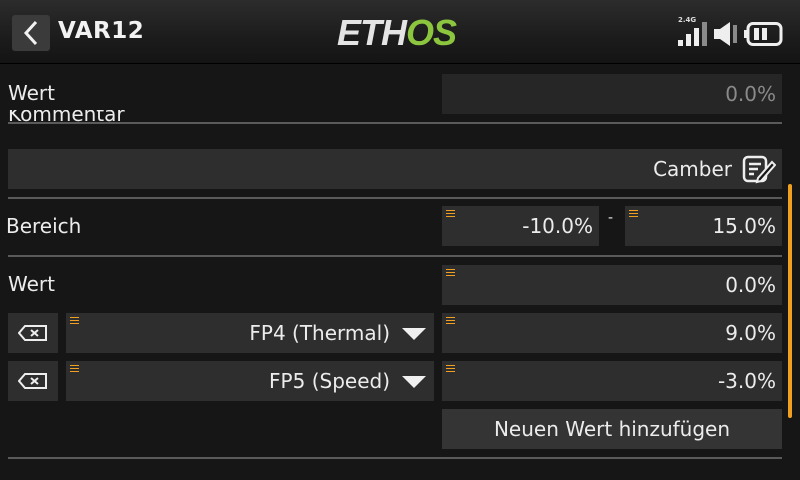 Image resolution: width=800 pixels, height=480 pixels. What do you see at coordinates (520, 226) in the screenshot?
I see `range-min-field: -10.0%` at bounding box center [520, 226].